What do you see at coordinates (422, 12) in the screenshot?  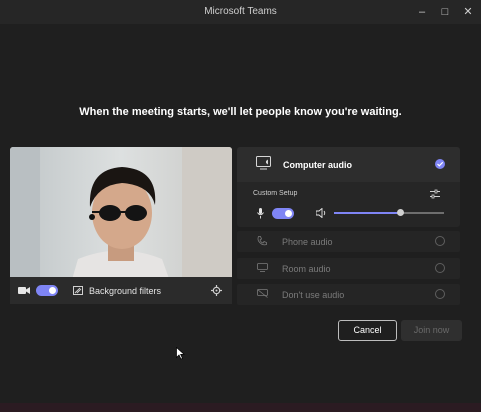 I see `minimize-button: –` at bounding box center [422, 12].